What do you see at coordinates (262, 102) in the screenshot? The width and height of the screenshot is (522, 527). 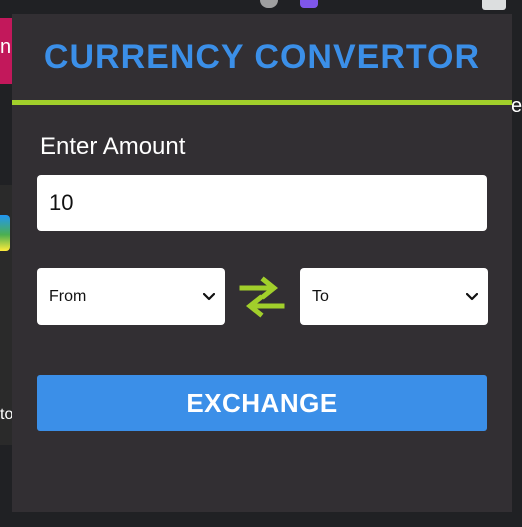 I see `header-accent-bar` at bounding box center [262, 102].